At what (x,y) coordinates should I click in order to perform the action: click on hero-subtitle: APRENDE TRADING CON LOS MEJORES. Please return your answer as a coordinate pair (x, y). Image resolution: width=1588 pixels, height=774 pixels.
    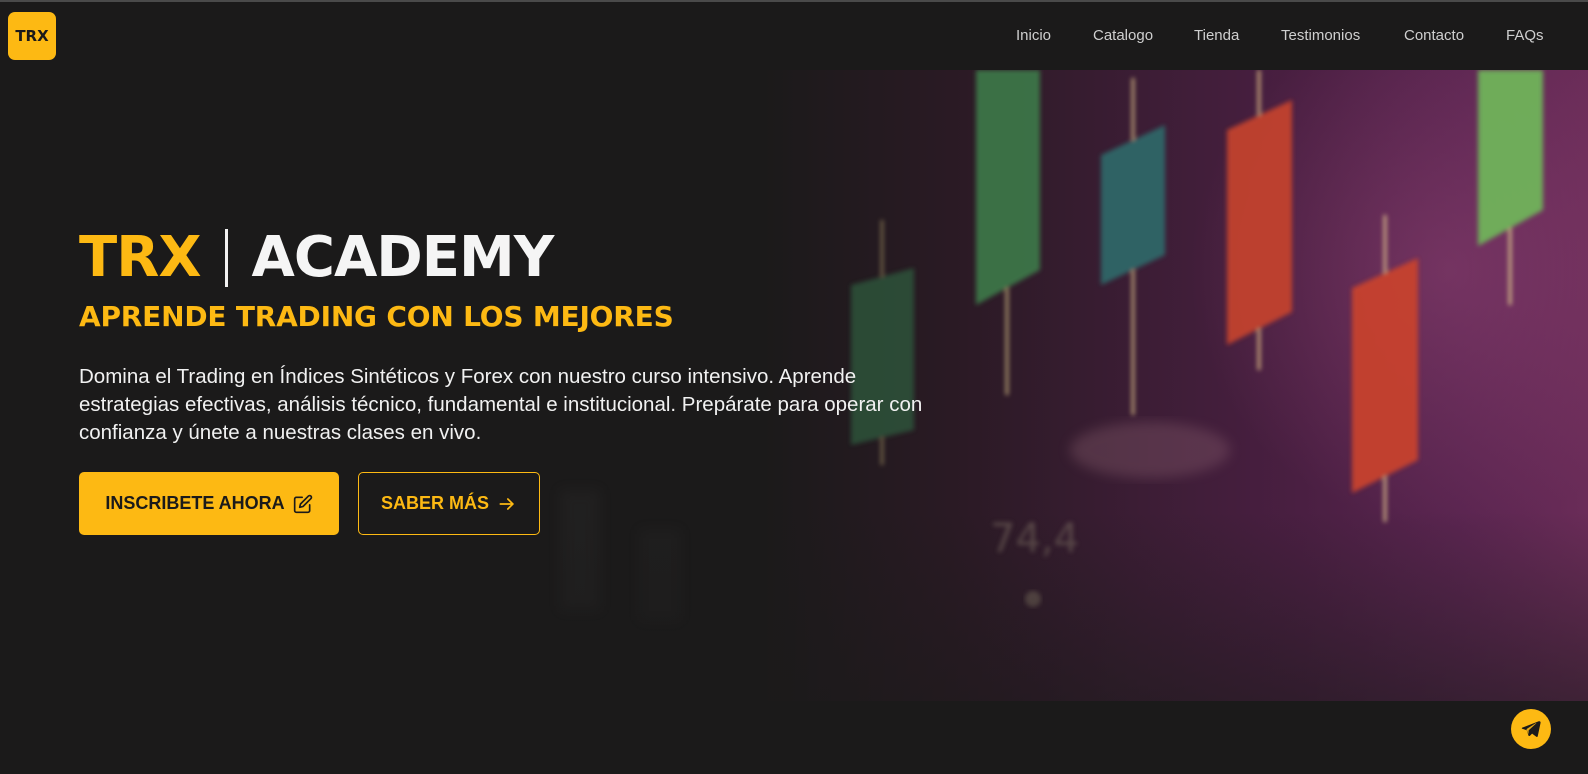
    Looking at the image, I should click on (376, 316).